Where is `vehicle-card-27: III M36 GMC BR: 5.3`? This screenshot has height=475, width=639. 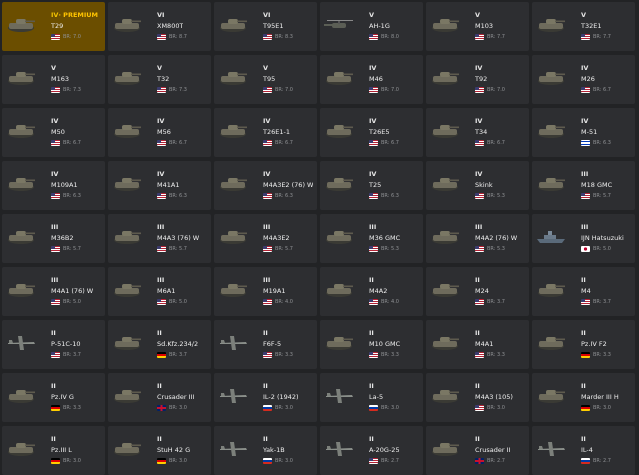
vehicle-card-27: III M36 GMC BR: 5.3 is located at coordinates (371, 238).